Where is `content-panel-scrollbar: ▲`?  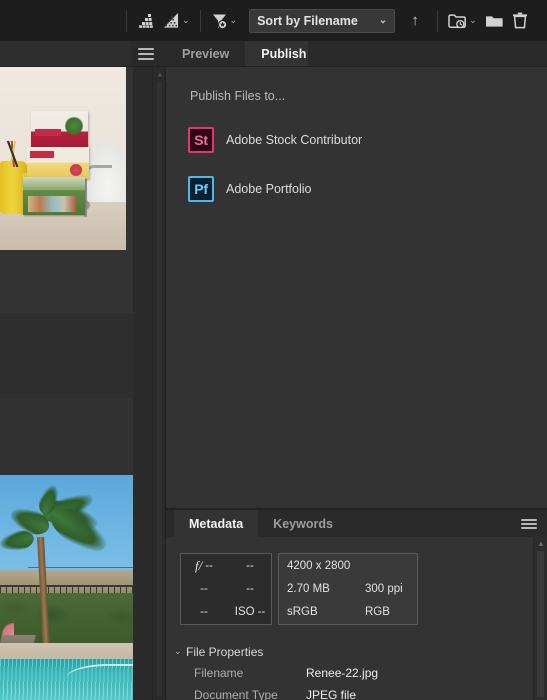 content-panel-scrollbar: ▲ is located at coordinates (159, 383).